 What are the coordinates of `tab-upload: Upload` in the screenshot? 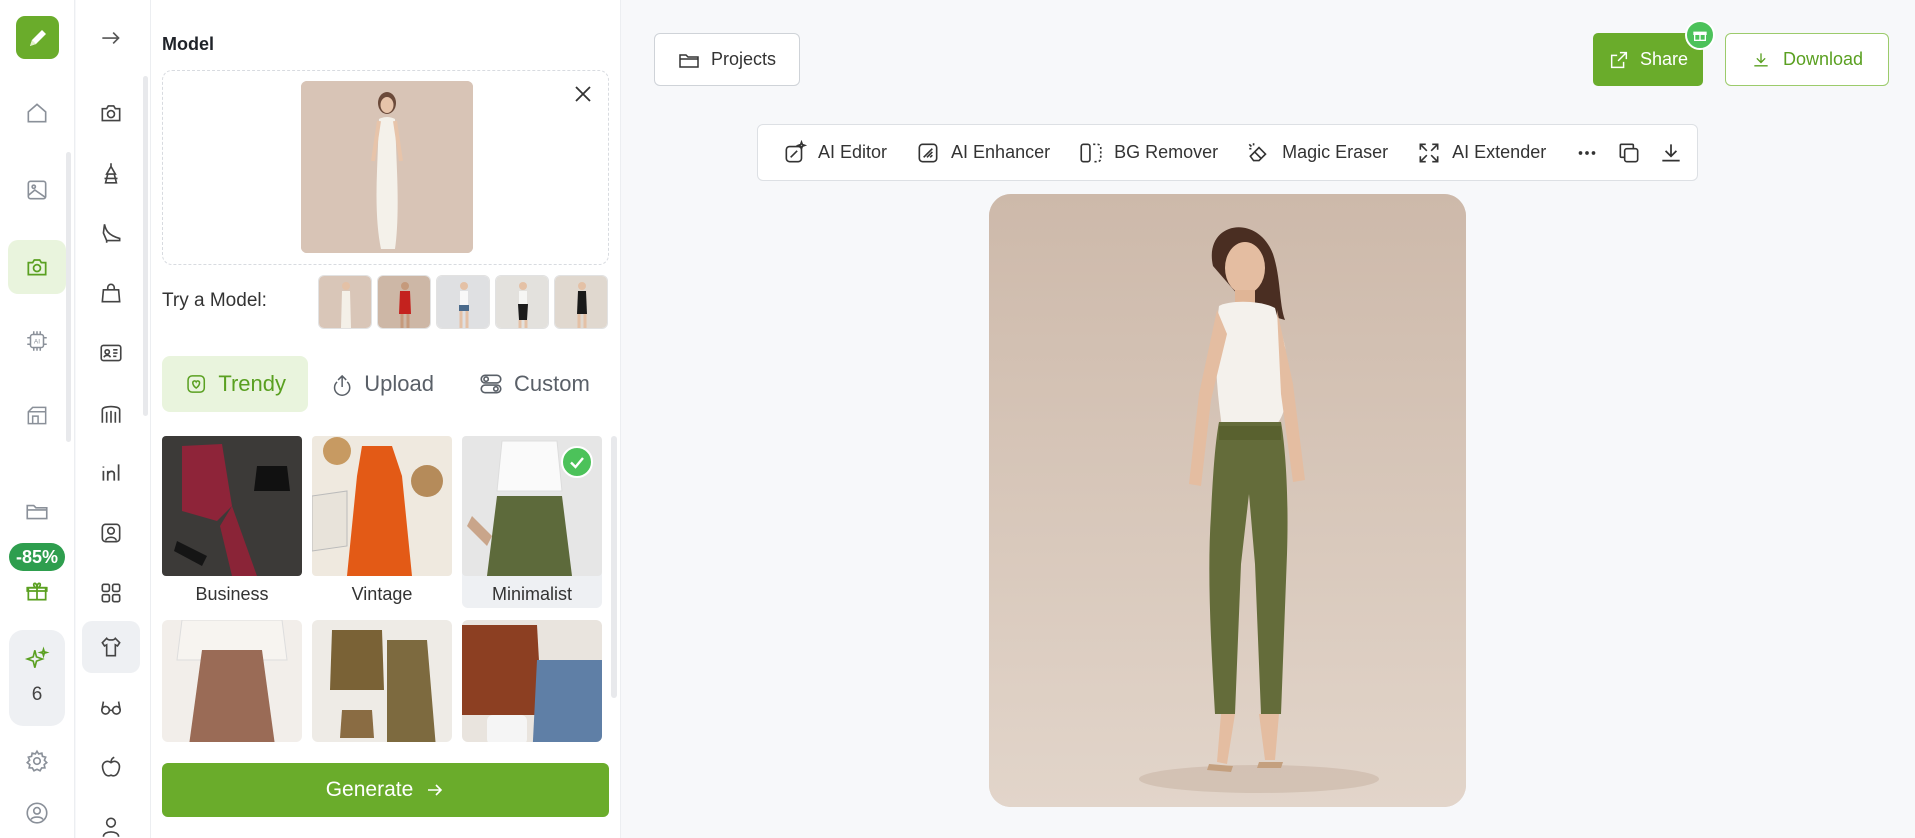 It's located at (382, 384).